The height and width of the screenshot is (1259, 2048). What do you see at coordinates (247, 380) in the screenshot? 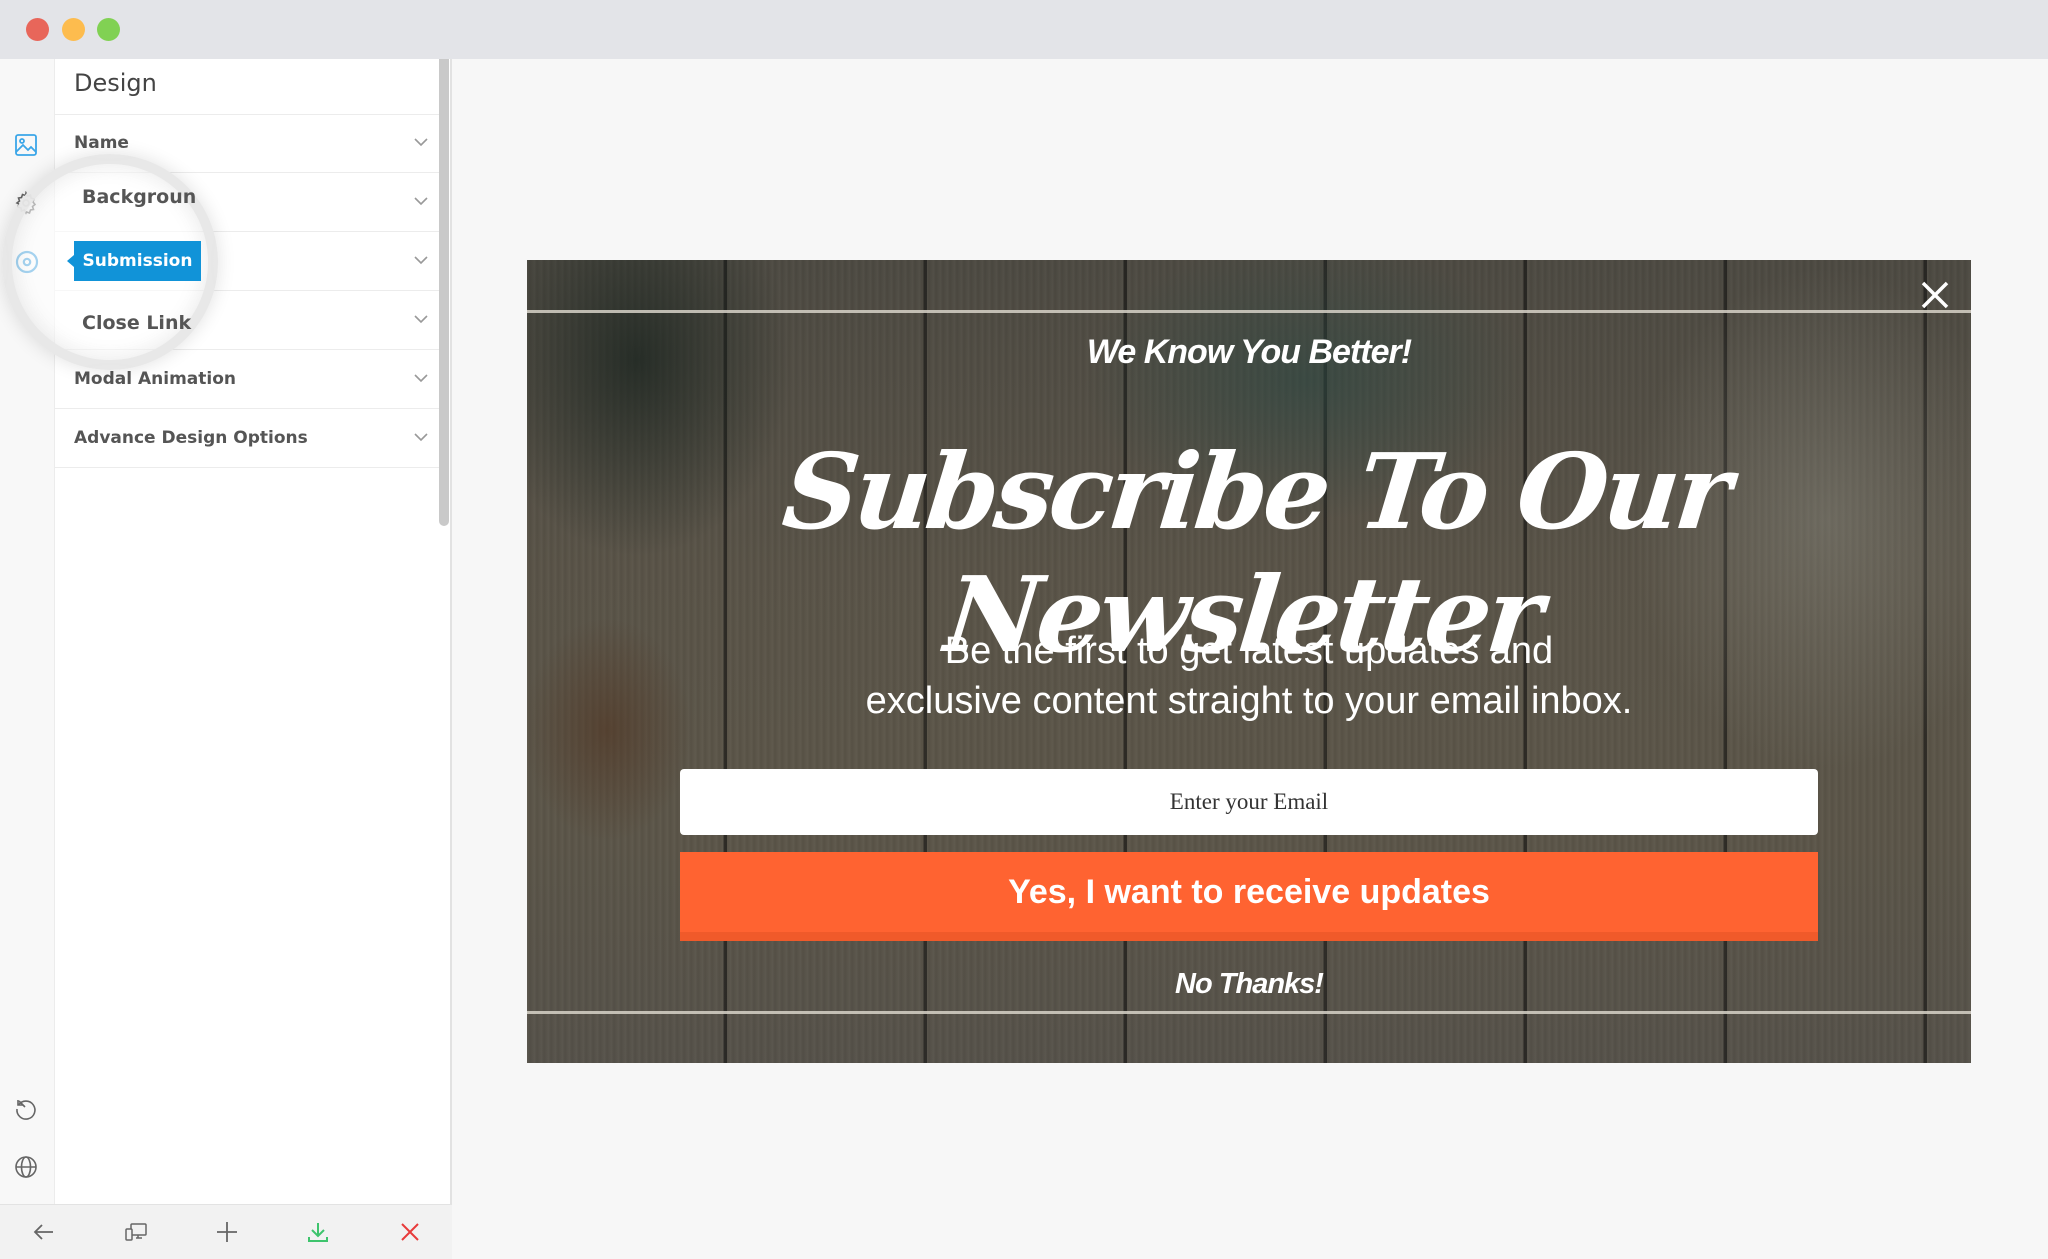
I see `accordion-modal-animation: Modal Animation` at bounding box center [247, 380].